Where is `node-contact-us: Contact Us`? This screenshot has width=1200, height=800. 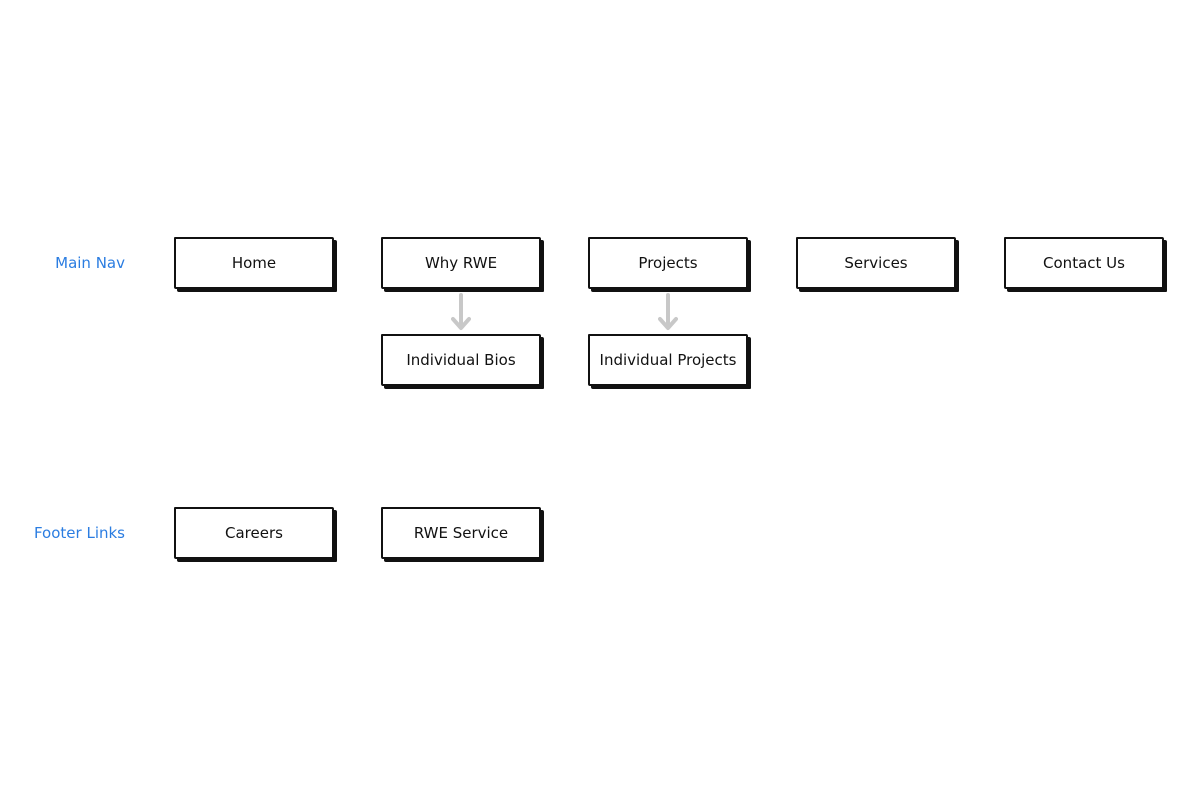 node-contact-us: Contact Us is located at coordinates (1084, 263).